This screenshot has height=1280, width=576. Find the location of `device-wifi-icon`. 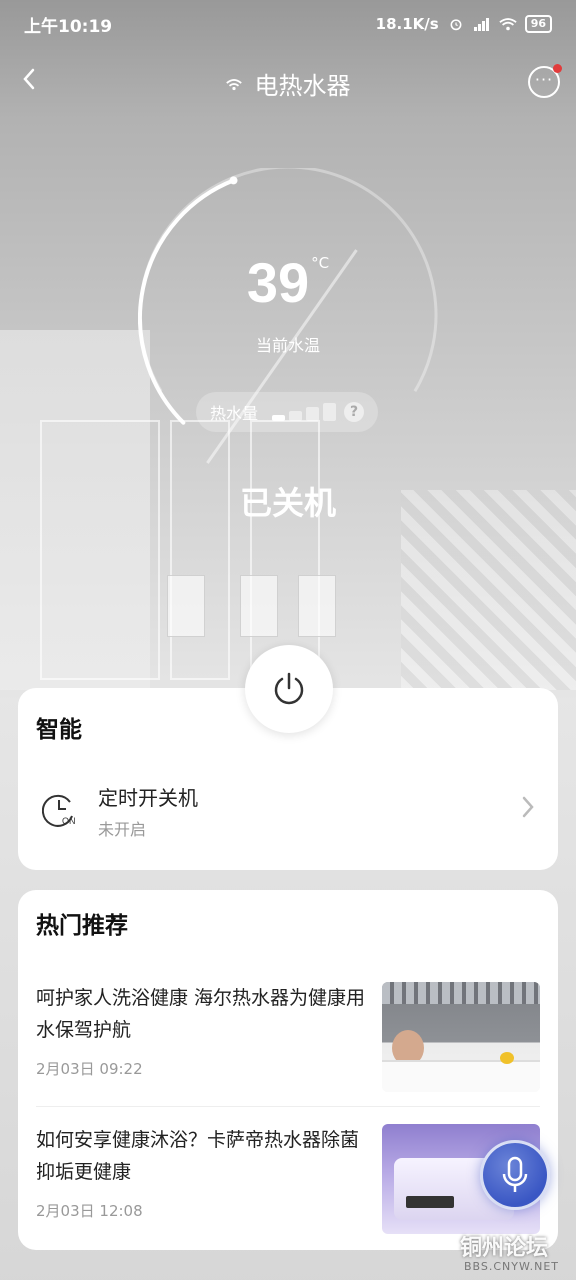

device-wifi-icon is located at coordinates (236, 85).